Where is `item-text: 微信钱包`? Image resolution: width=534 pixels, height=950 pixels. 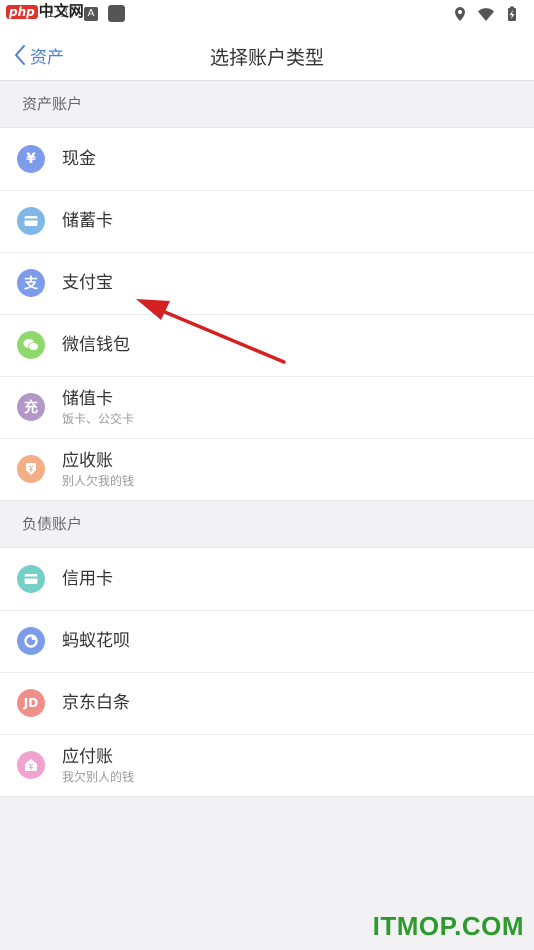 item-text: 微信钱包 is located at coordinates (96, 345).